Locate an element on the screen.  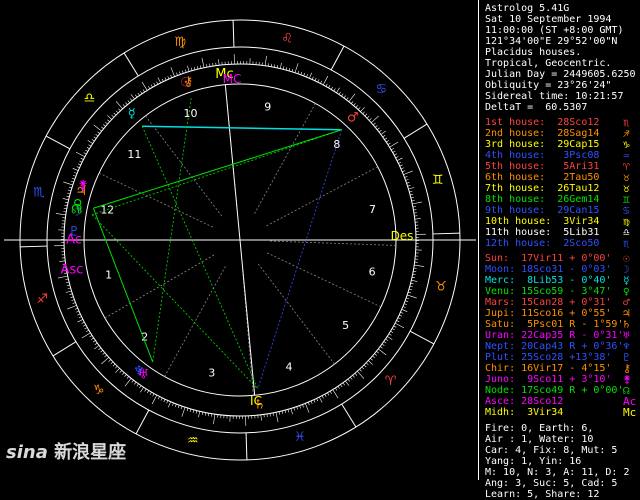
aries-icon: ♈ is located at coordinates (391, 381).